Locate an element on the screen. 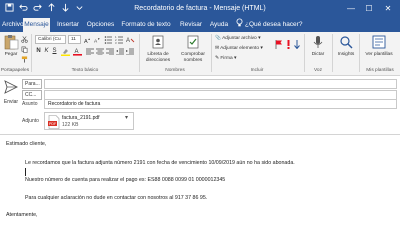 The height and width of the screenshot is (240, 400). subject-label: Asunto is located at coordinates (30, 104).